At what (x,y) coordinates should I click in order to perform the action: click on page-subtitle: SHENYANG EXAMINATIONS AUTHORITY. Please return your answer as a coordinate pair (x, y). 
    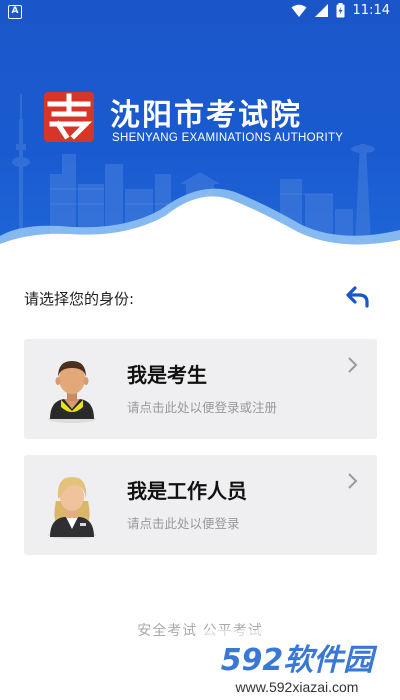
    Looking at the image, I should click on (228, 138).